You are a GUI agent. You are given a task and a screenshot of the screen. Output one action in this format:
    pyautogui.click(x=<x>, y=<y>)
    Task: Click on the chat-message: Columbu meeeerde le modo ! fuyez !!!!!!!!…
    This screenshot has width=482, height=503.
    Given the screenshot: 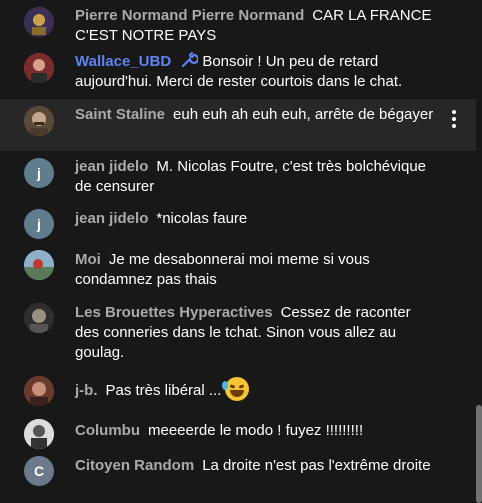 What is the action you would take?
    pyautogui.click(x=238, y=432)
    